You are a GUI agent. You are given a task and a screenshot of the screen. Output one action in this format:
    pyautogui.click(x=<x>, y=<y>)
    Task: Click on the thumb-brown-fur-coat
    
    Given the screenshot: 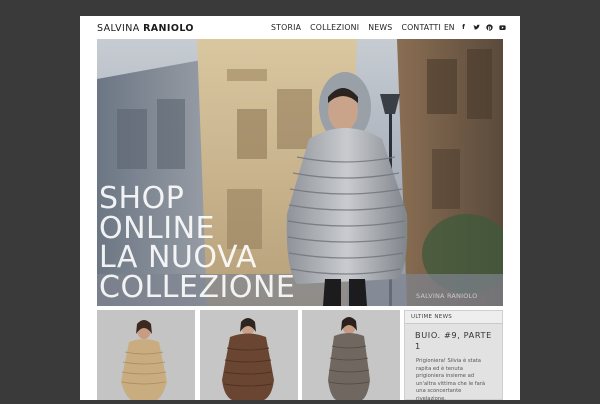 What is the action you would take?
    pyautogui.click(x=249, y=355)
    